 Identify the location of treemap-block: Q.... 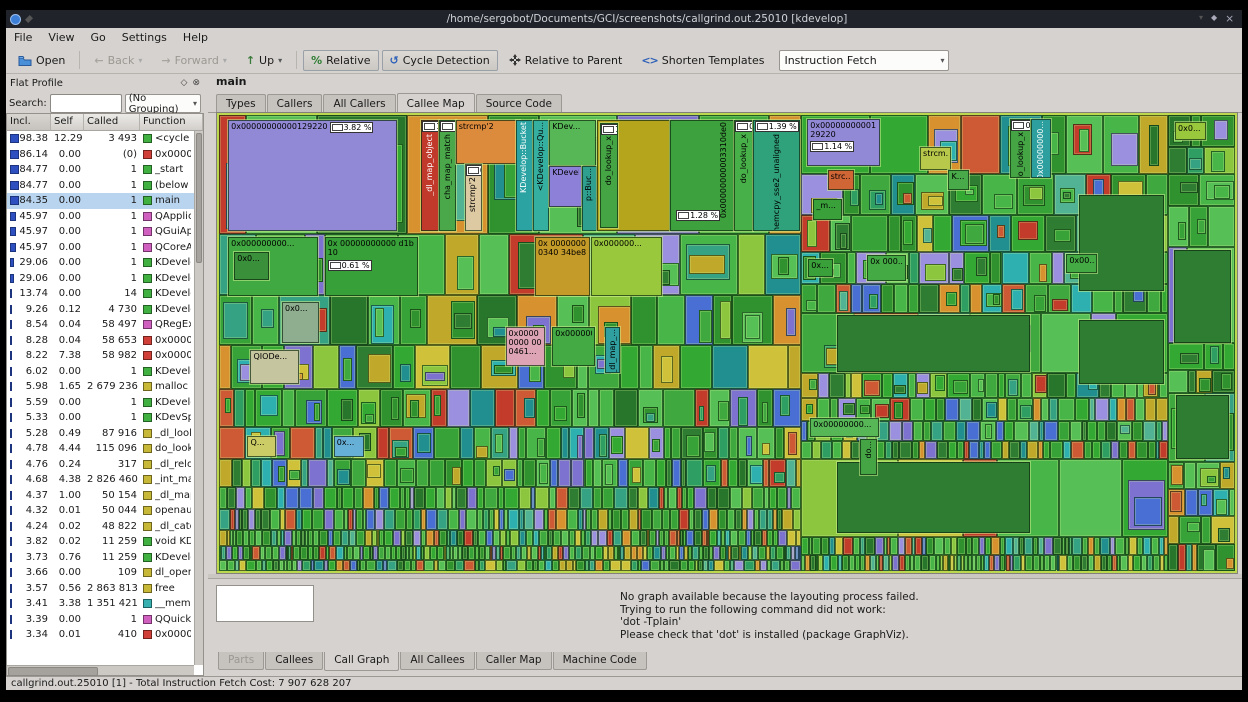
(261, 446).